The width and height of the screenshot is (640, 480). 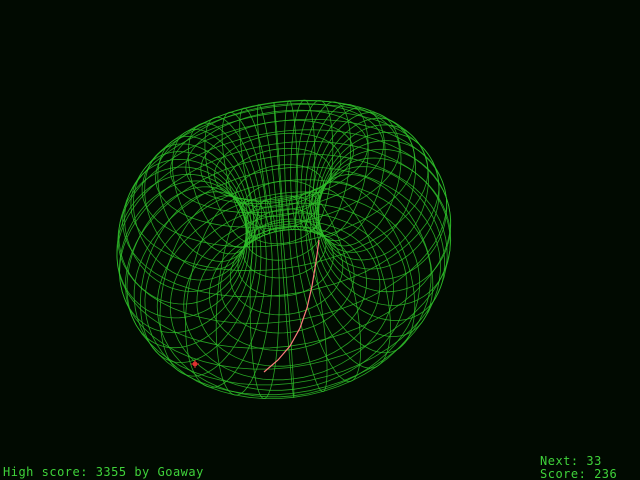 What do you see at coordinates (571, 461) in the screenshot?
I see `next-label: Next: 33` at bounding box center [571, 461].